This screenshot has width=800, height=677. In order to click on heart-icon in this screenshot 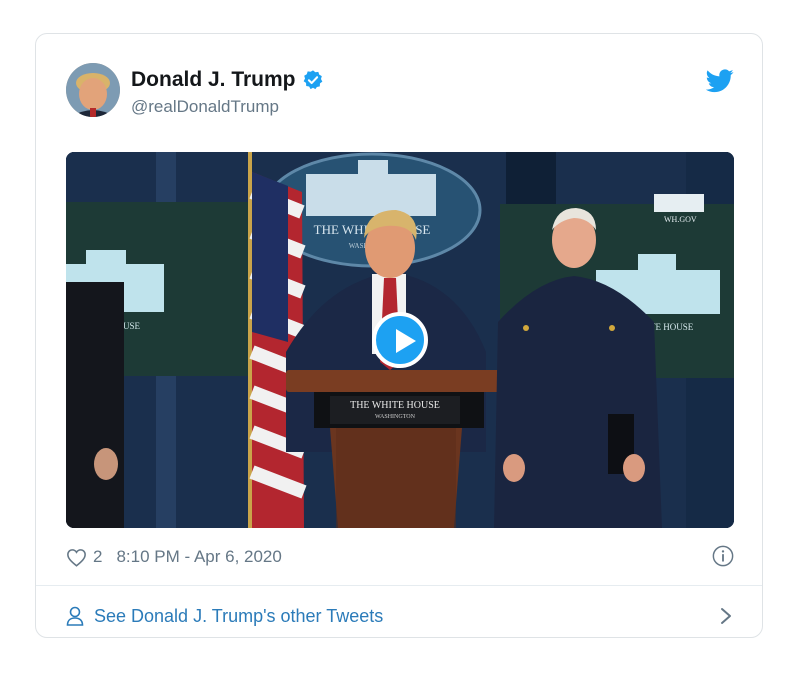, I will do `click(76, 557)`.